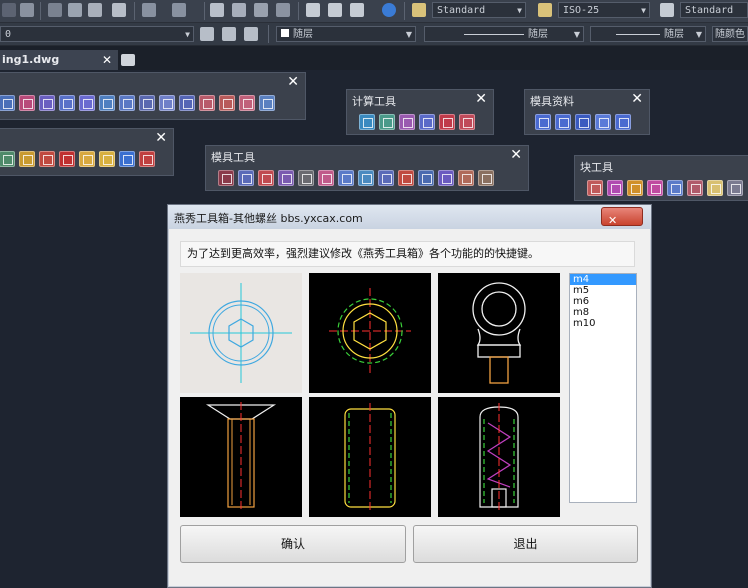  Describe the element at coordinates (119, 10) in the screenshot. I see `match-properties-icon` at that location.